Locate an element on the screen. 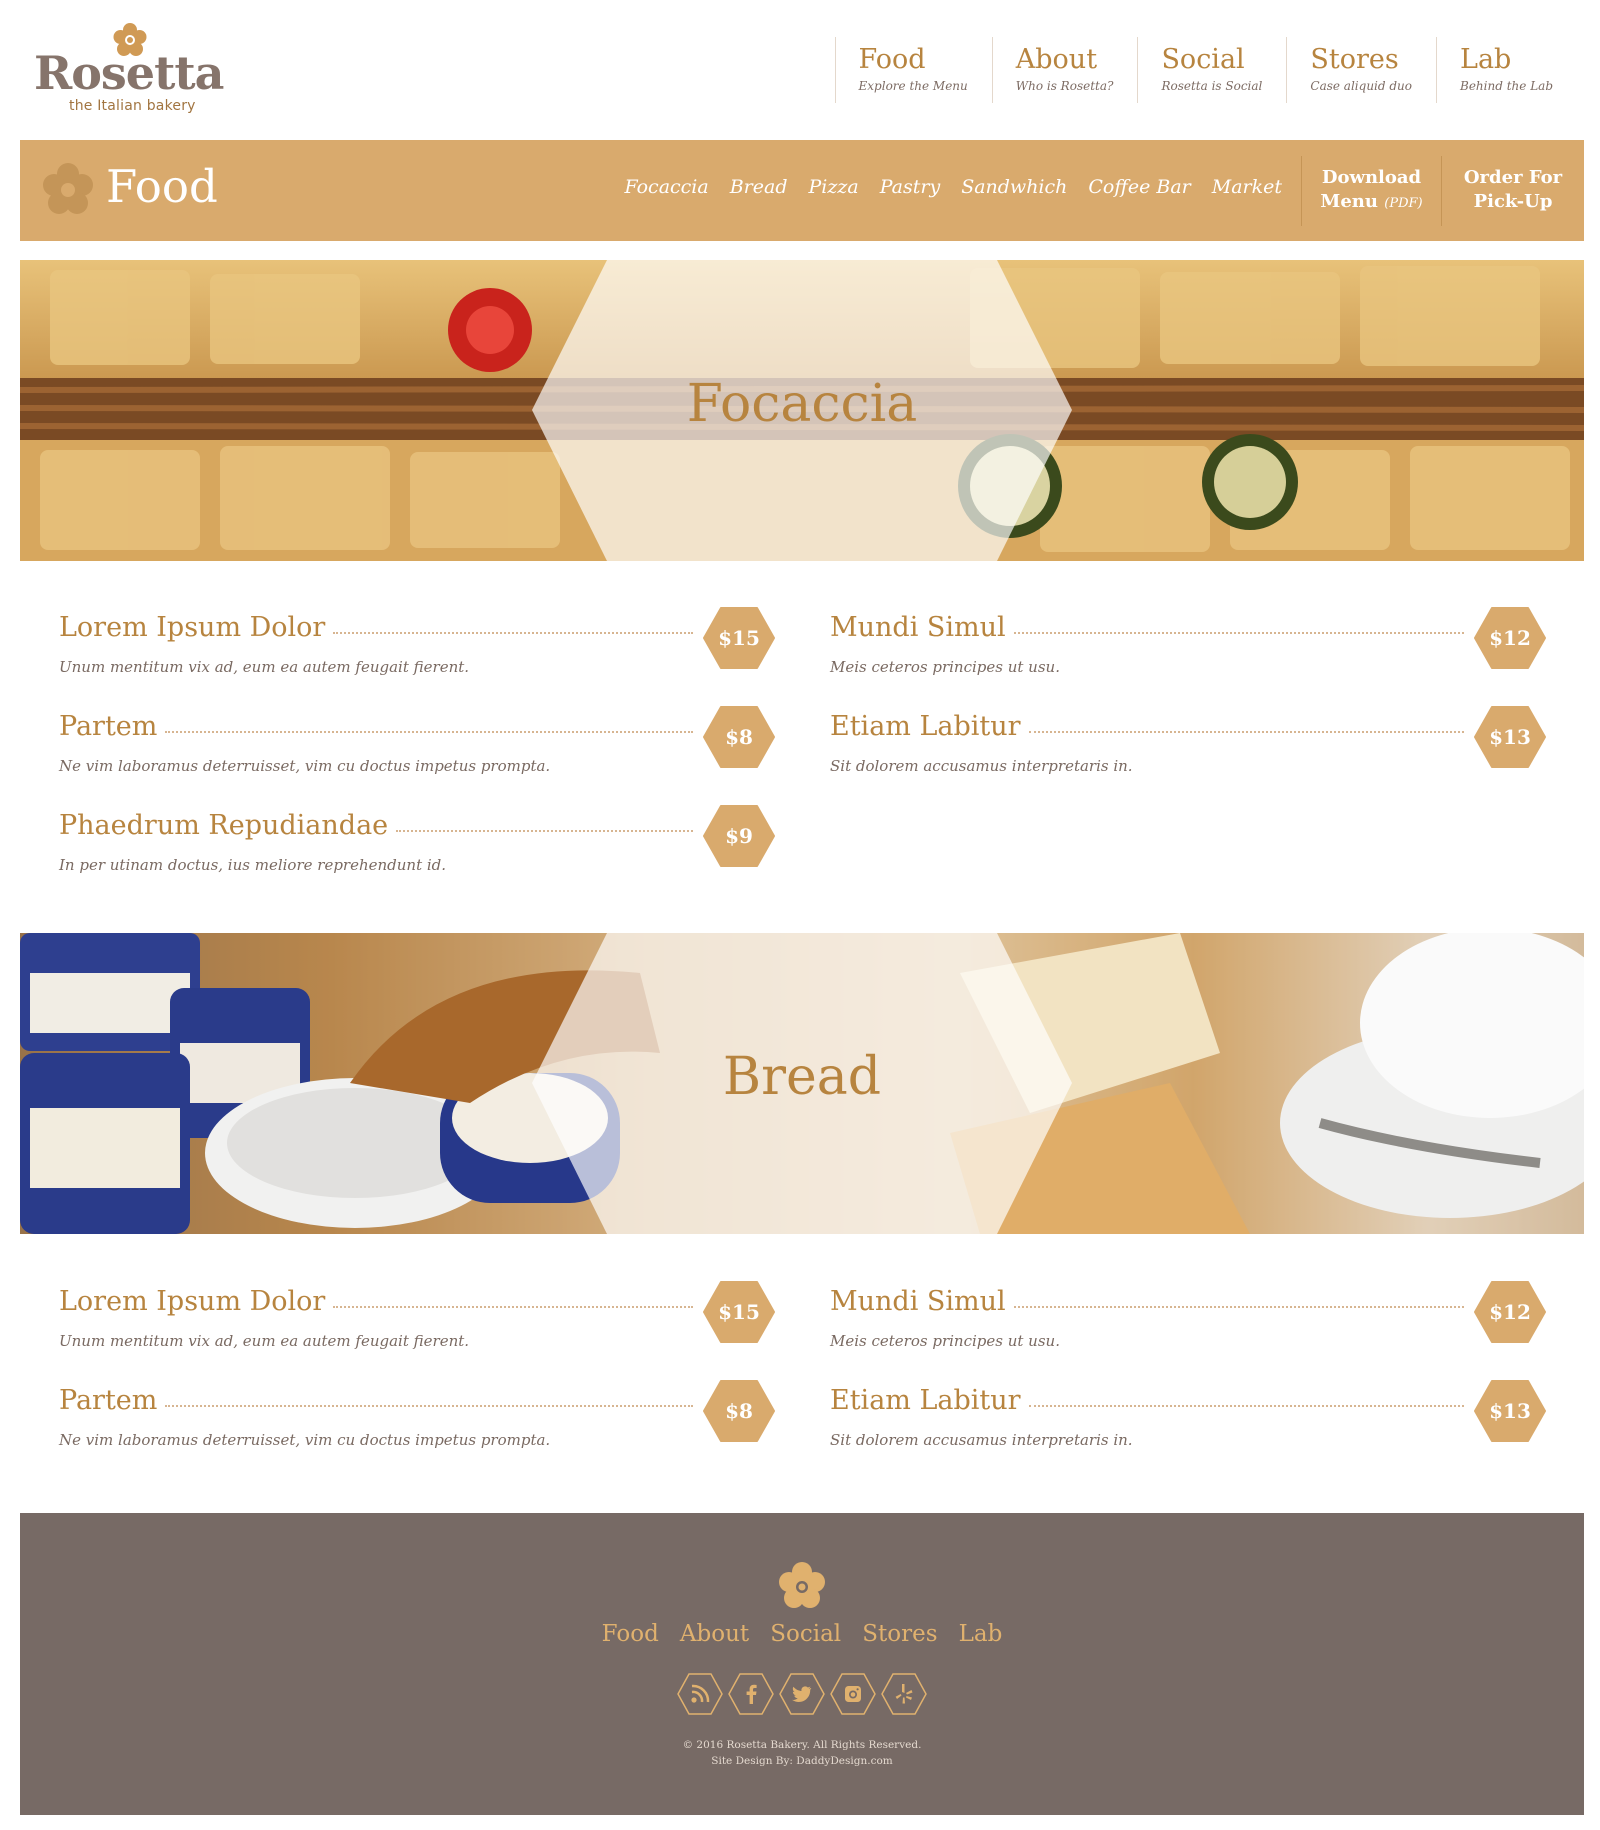 Image resolution: width=1600 pixels, height=1830 pixels. nav-item-stores: Stores Case aliquid duo is located at coordinates (1361, 70).